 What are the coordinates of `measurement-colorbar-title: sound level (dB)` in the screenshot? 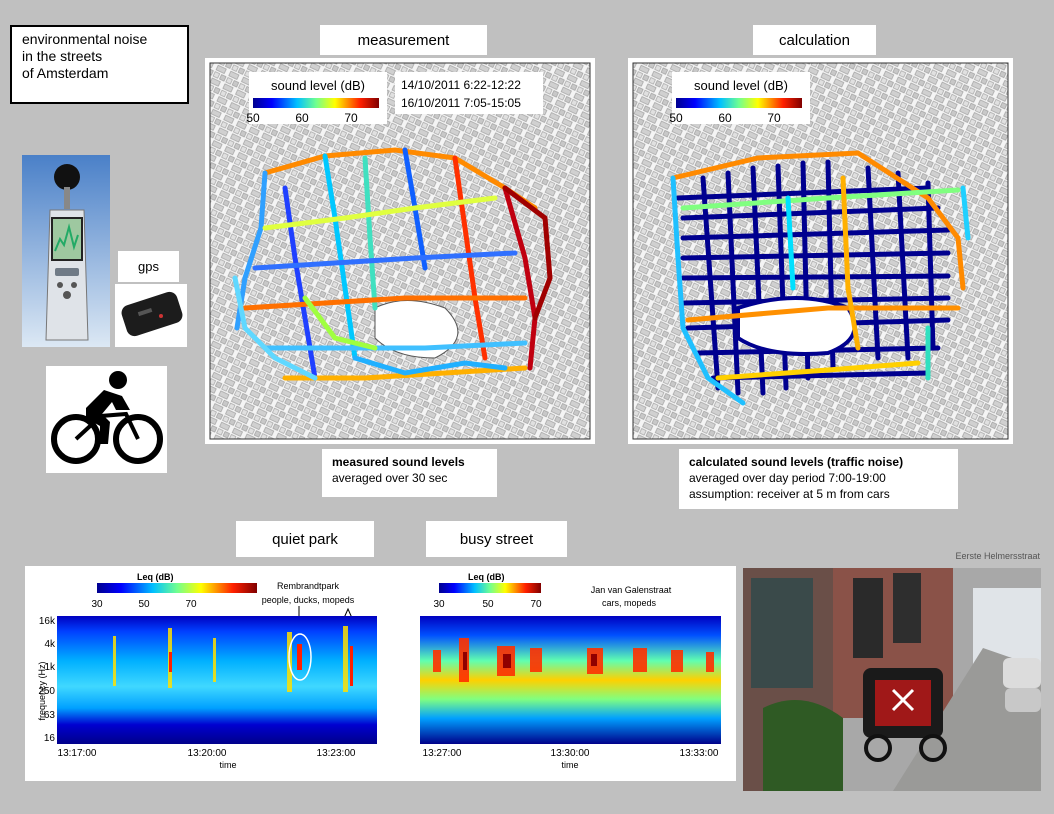 It's located at (318, 85).